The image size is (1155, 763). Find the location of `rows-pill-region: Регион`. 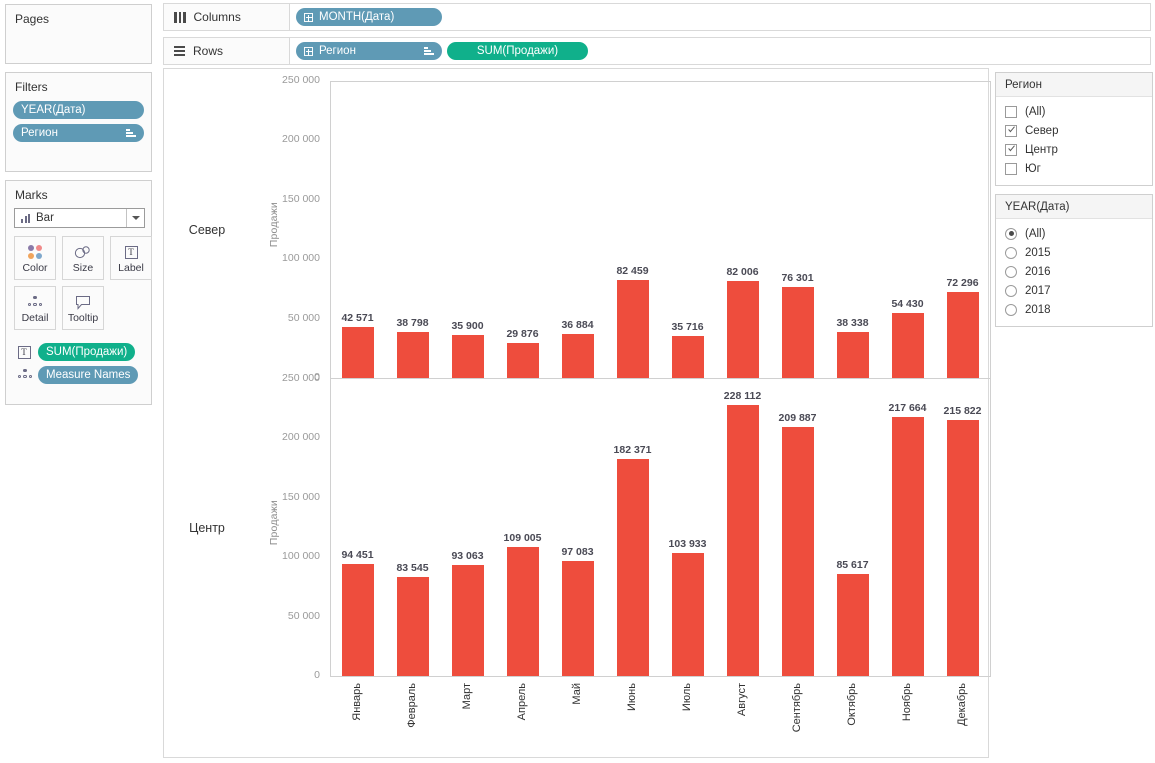

rows-pill-region: Регион is located at coordinates (369, 51).